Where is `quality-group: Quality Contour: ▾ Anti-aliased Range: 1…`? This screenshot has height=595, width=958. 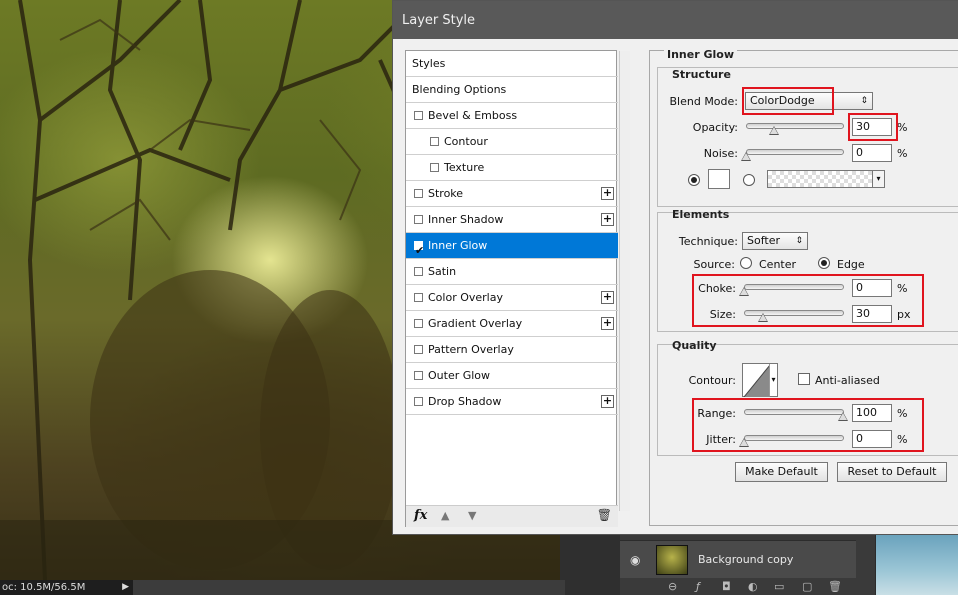 quality-group: Quality Contour: ▾ Anti-aliased Range: 1… is located at coordinates (807, 397).